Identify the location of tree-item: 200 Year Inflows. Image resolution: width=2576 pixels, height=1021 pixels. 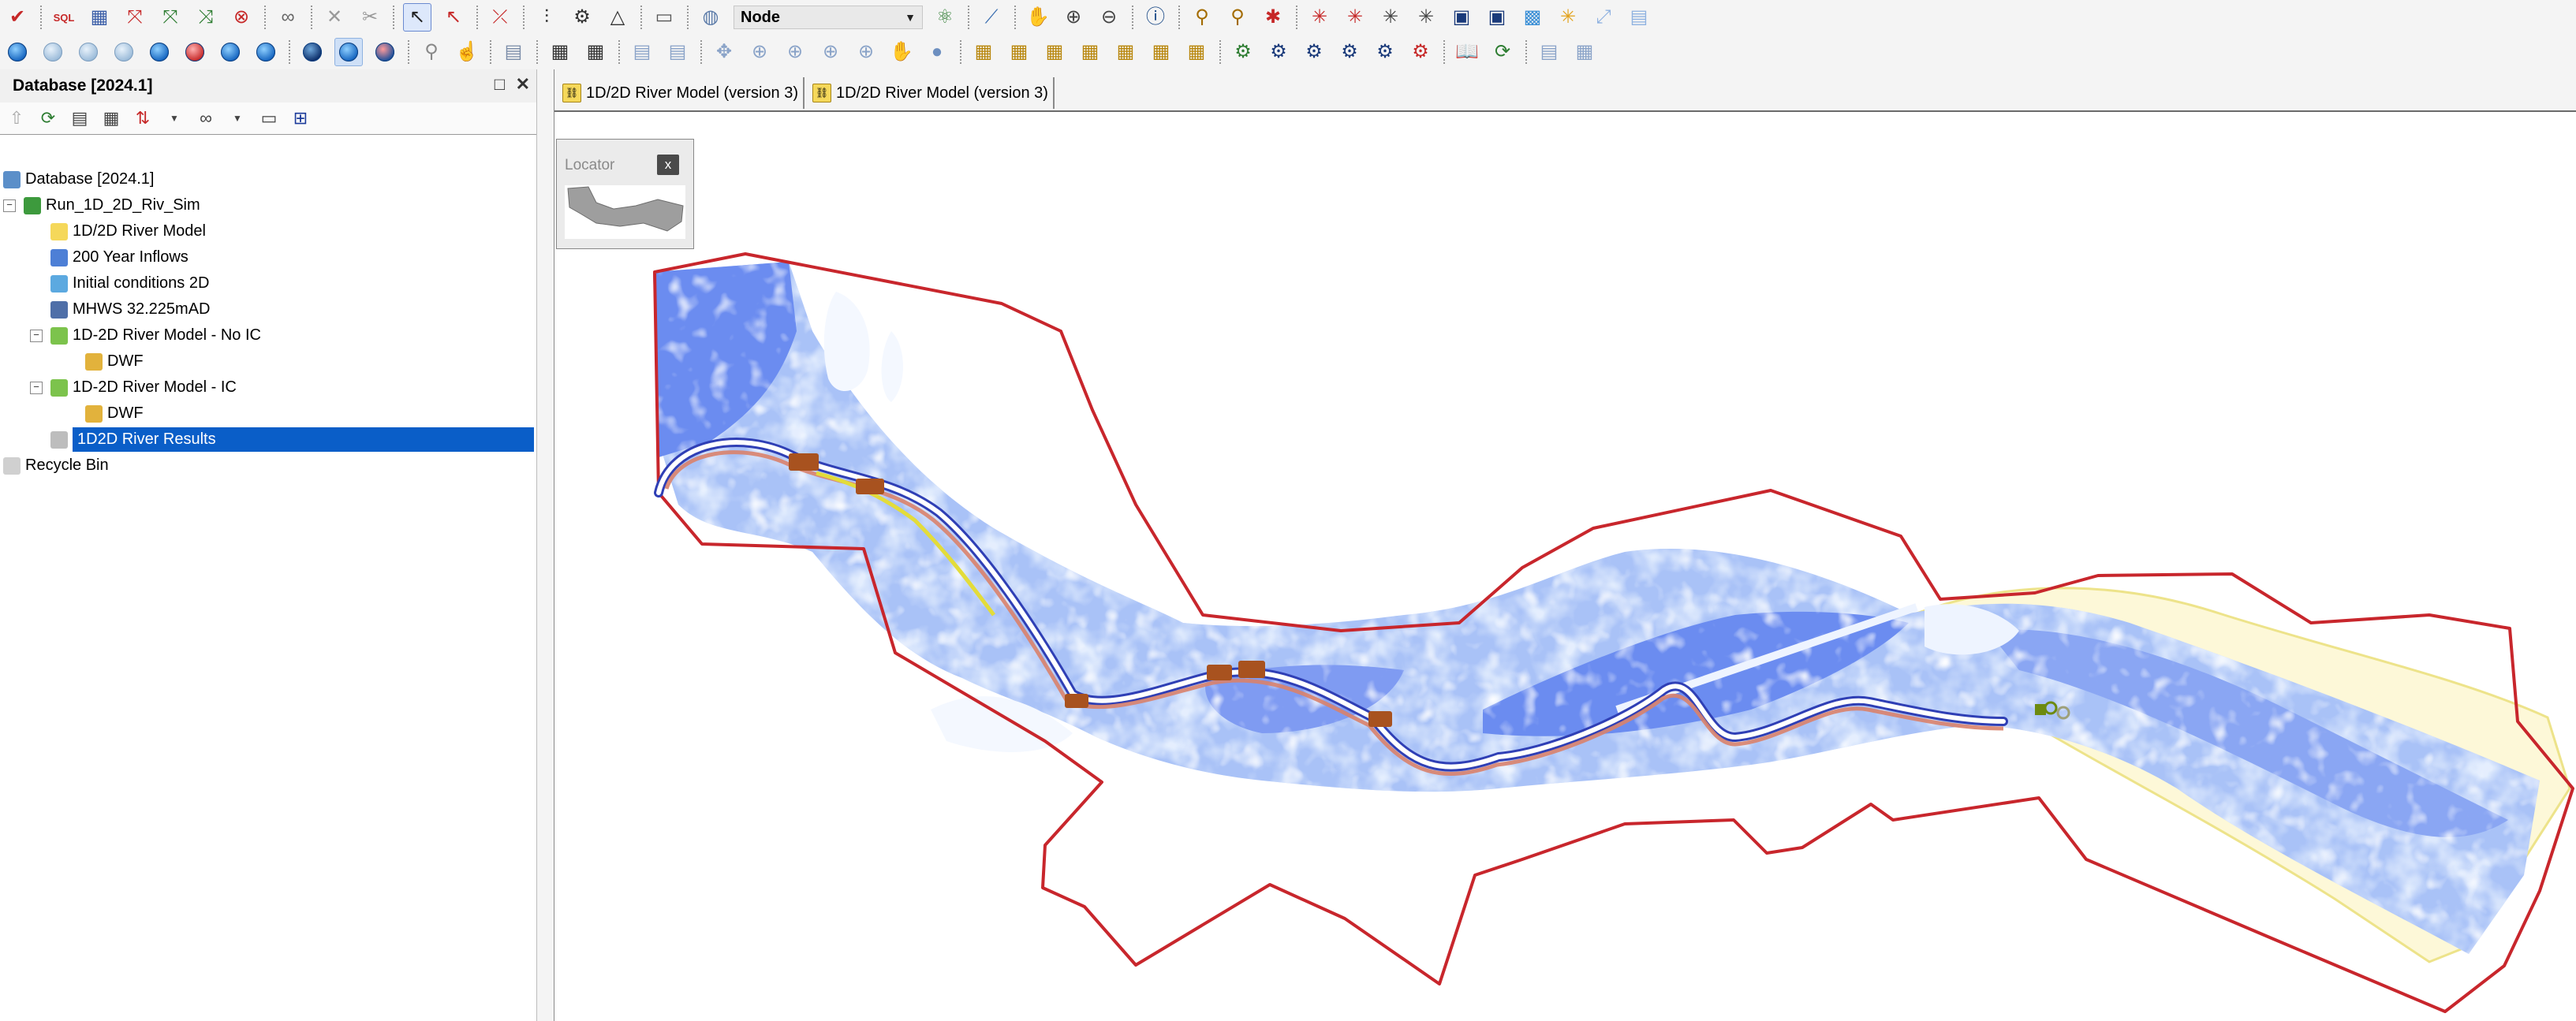
(268, 257).